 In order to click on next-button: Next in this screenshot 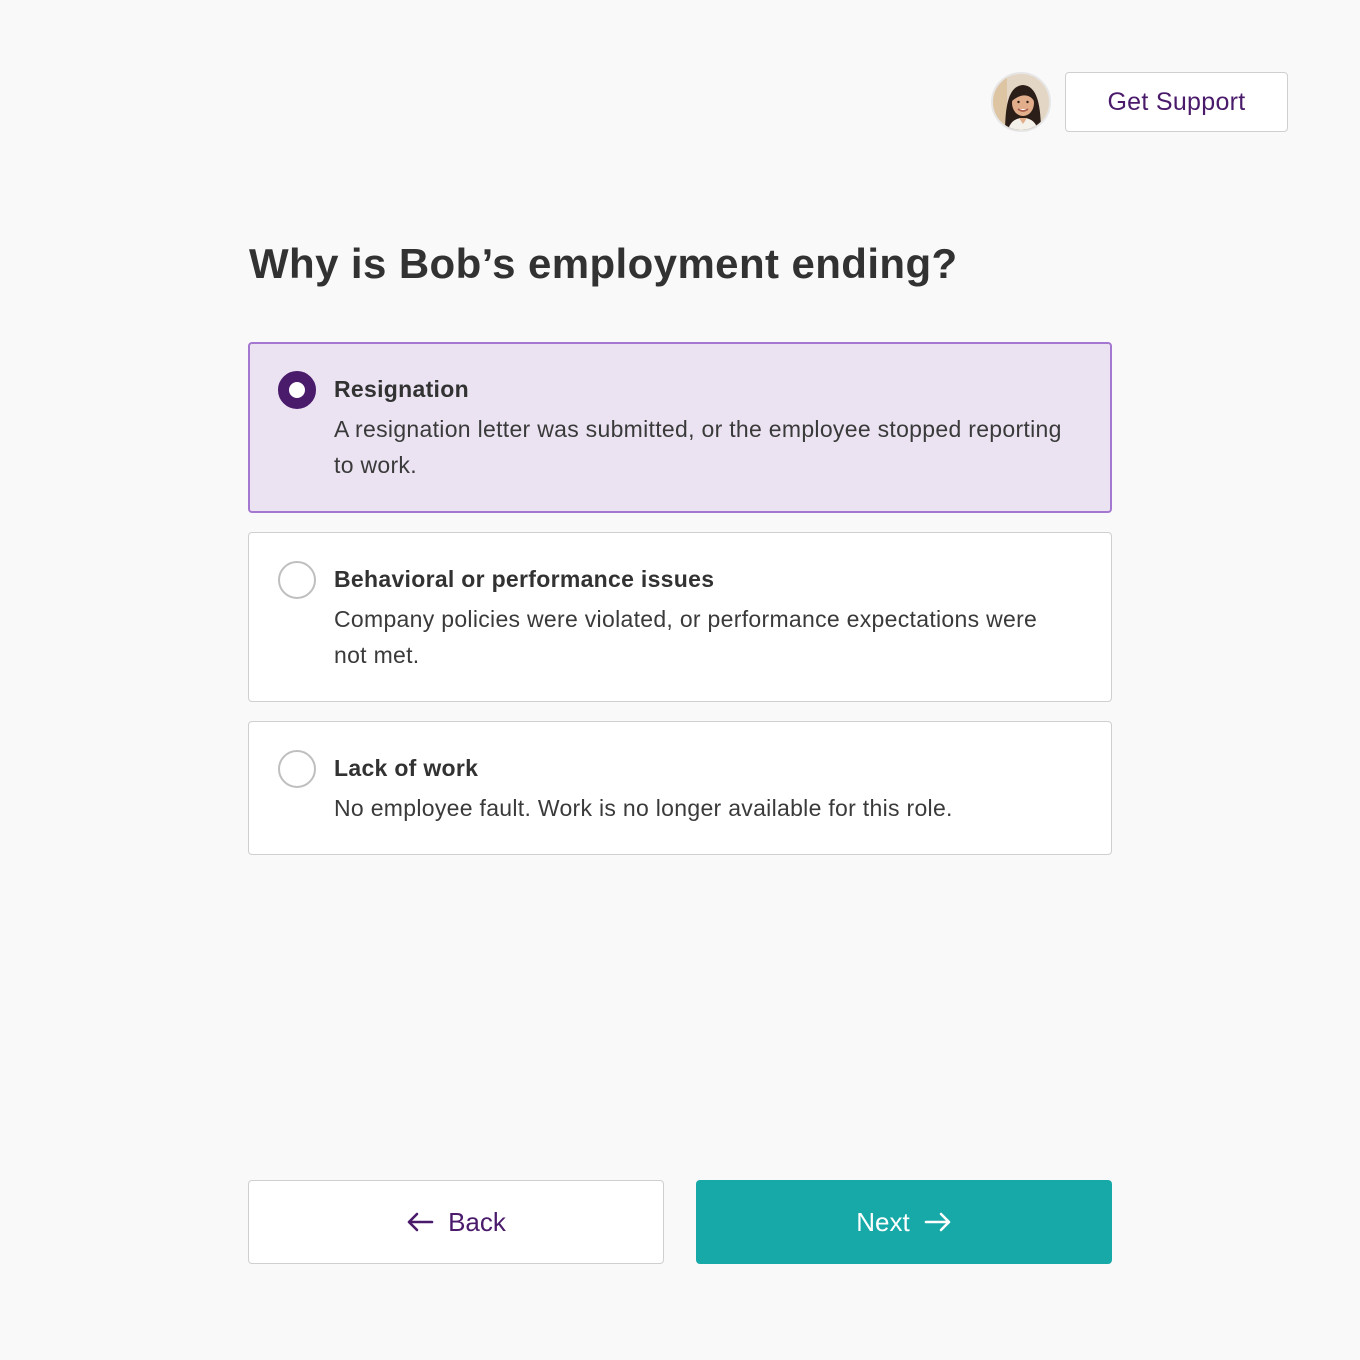, I will do `click(904, 1222)`.